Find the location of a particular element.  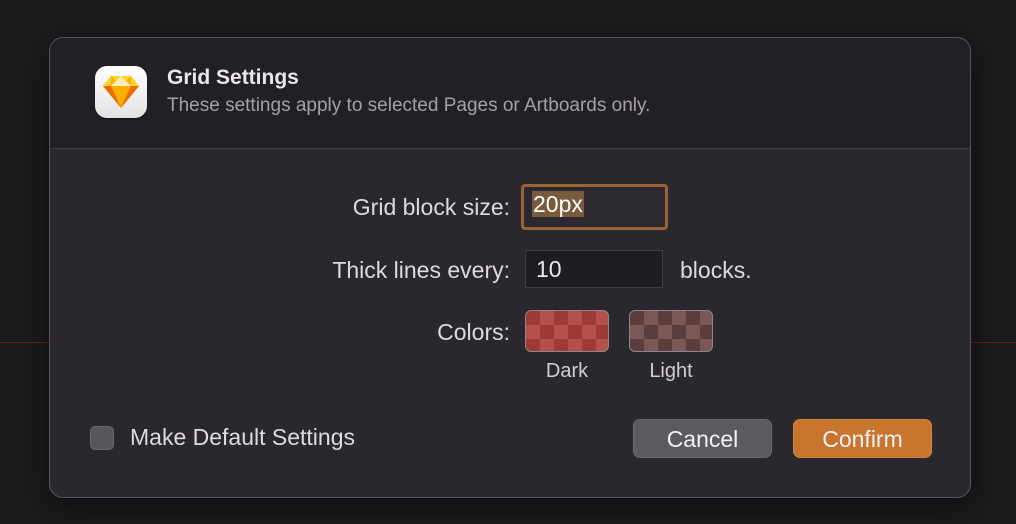

grid-block-size-input: 20px is located at coordinates (594, 207).